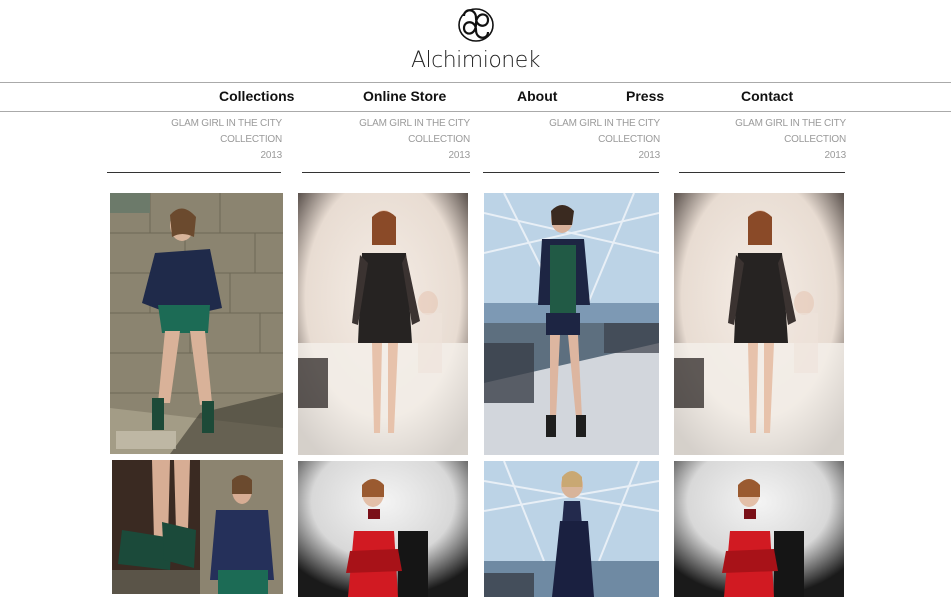  I want to click on nav-collections: Collections, so click(256, 96).